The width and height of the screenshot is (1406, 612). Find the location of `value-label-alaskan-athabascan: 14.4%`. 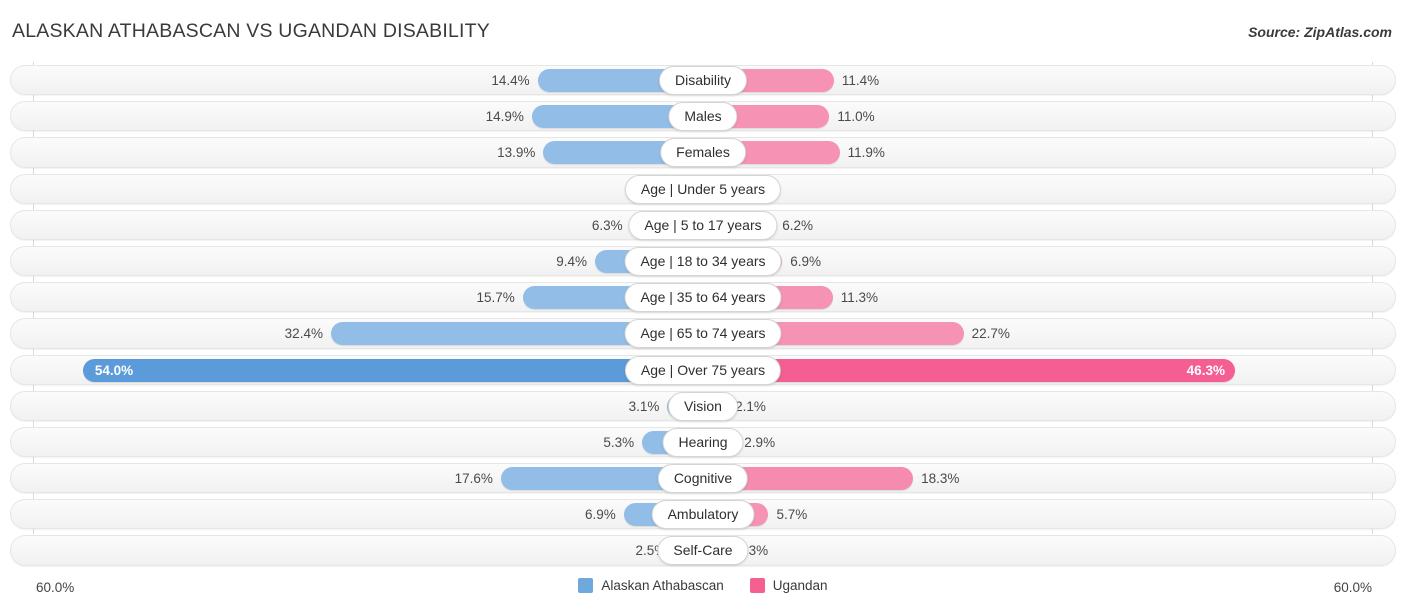

value-label-alaskan-athabascan: 14.4% is located at coordinates (510, 80).